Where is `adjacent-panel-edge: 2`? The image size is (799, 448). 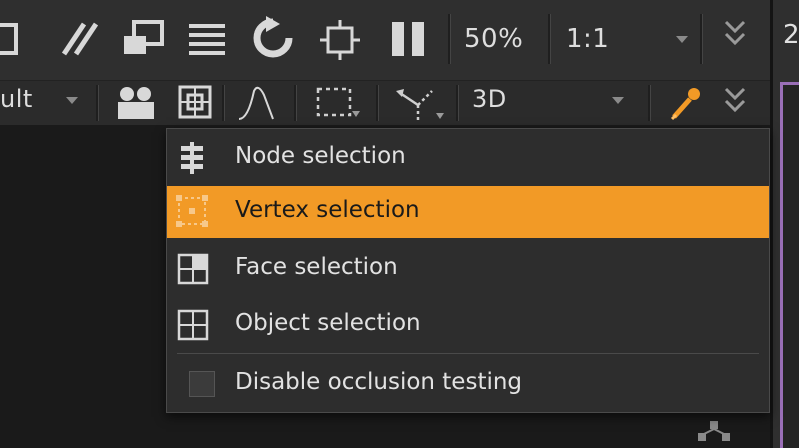 adjacent-panel-edge: 2 is located at coordinates (784, 224).